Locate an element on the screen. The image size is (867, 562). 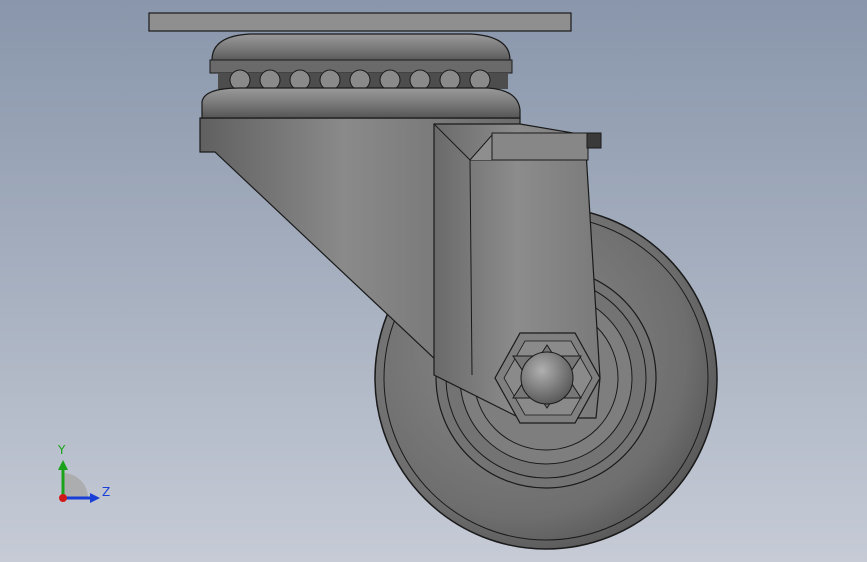
z-axis-label: Z is located at coordinates (106, 492).